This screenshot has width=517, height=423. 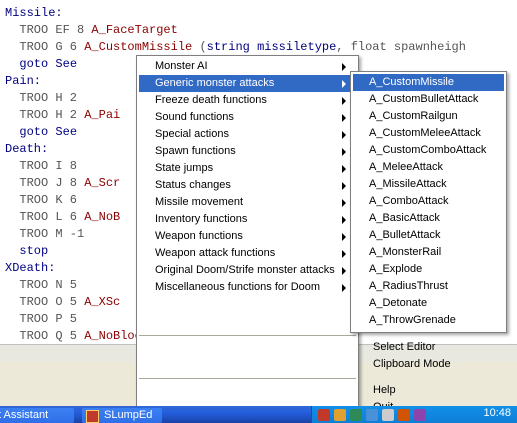 I want to click on code-line: goto See, so click(x=41, y=132).